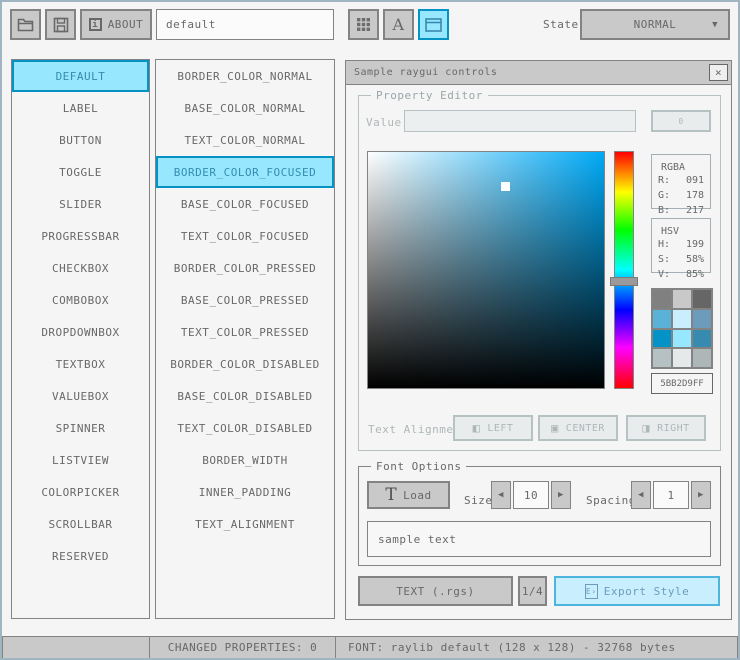 The height and width of the screenshot is (660, 740). I want to click on sample-window-titlebar: Sample raygui controls, so click(538, 73).